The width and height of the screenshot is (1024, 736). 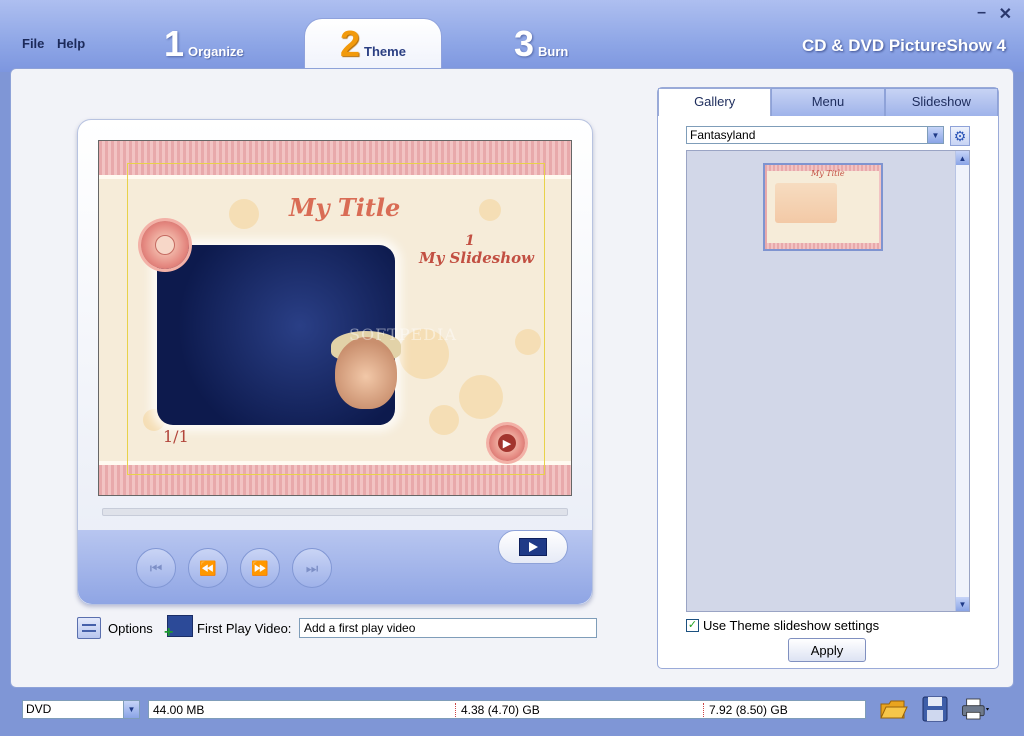 I want to click on skip-start-icon: ⏮, so click(x=156, y=567).